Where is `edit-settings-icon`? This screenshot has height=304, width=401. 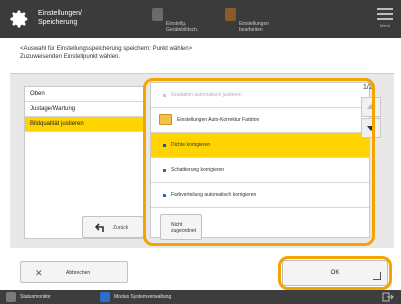 edit-settings-icon is located at coordinates (230, 14).